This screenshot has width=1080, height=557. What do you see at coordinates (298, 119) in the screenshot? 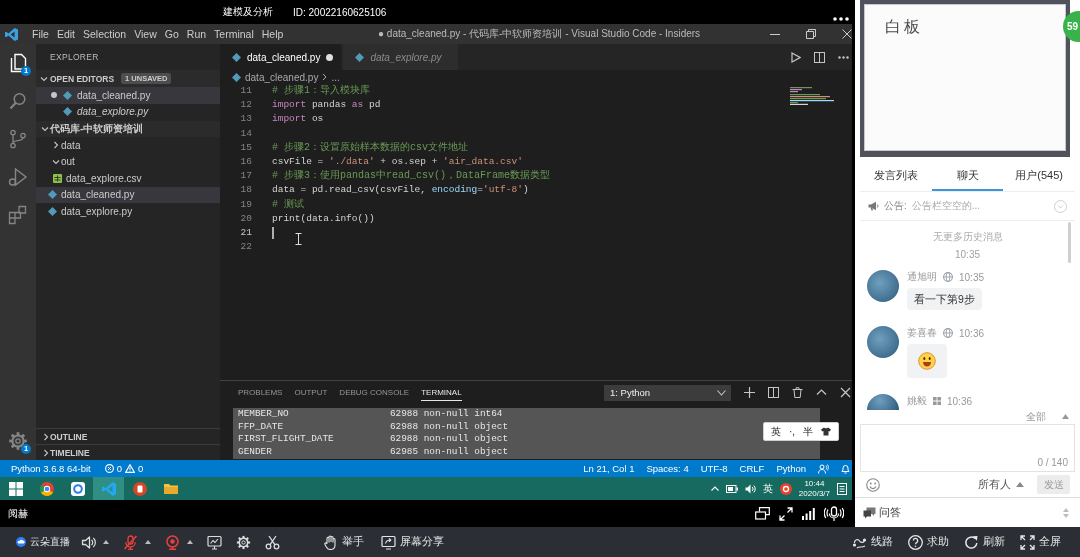
I see `code-line: import os` at bounding box center [298, 119].